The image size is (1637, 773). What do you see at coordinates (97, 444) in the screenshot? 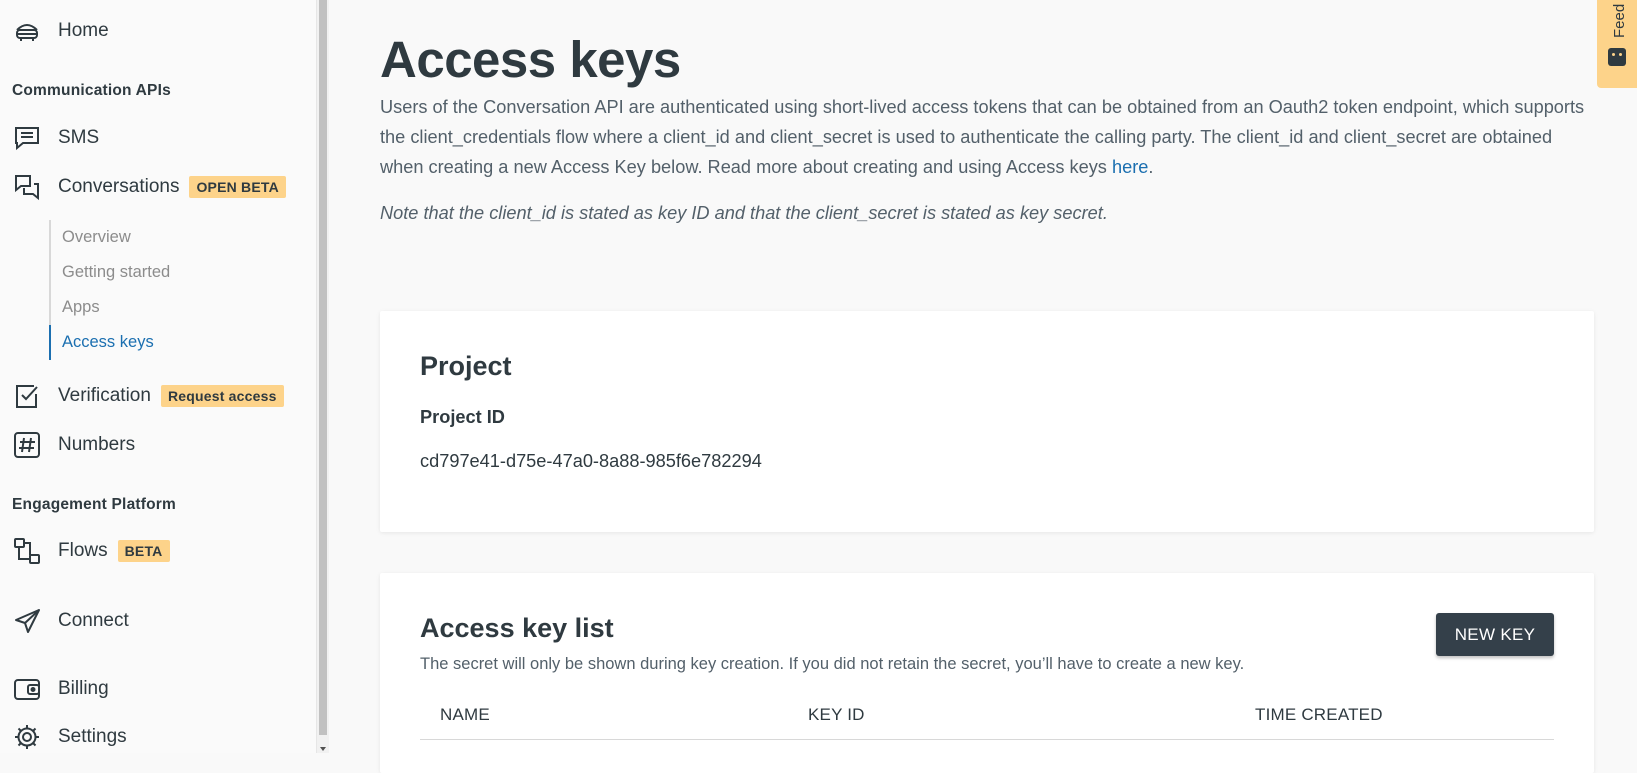
I see `nav-numbers-label: Numbers` at bounding box center [97, 444].